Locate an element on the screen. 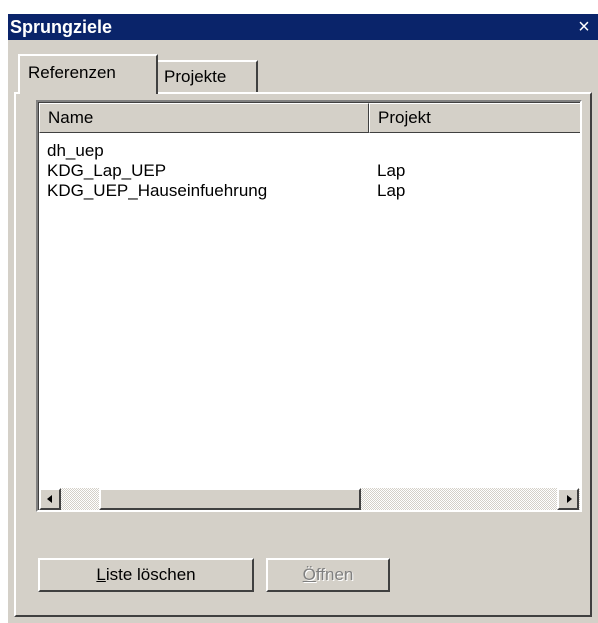 Image resolution: width=598 pixels, height=623 pixels. window-title: Sprungziele is located at coordinates (61, 27).